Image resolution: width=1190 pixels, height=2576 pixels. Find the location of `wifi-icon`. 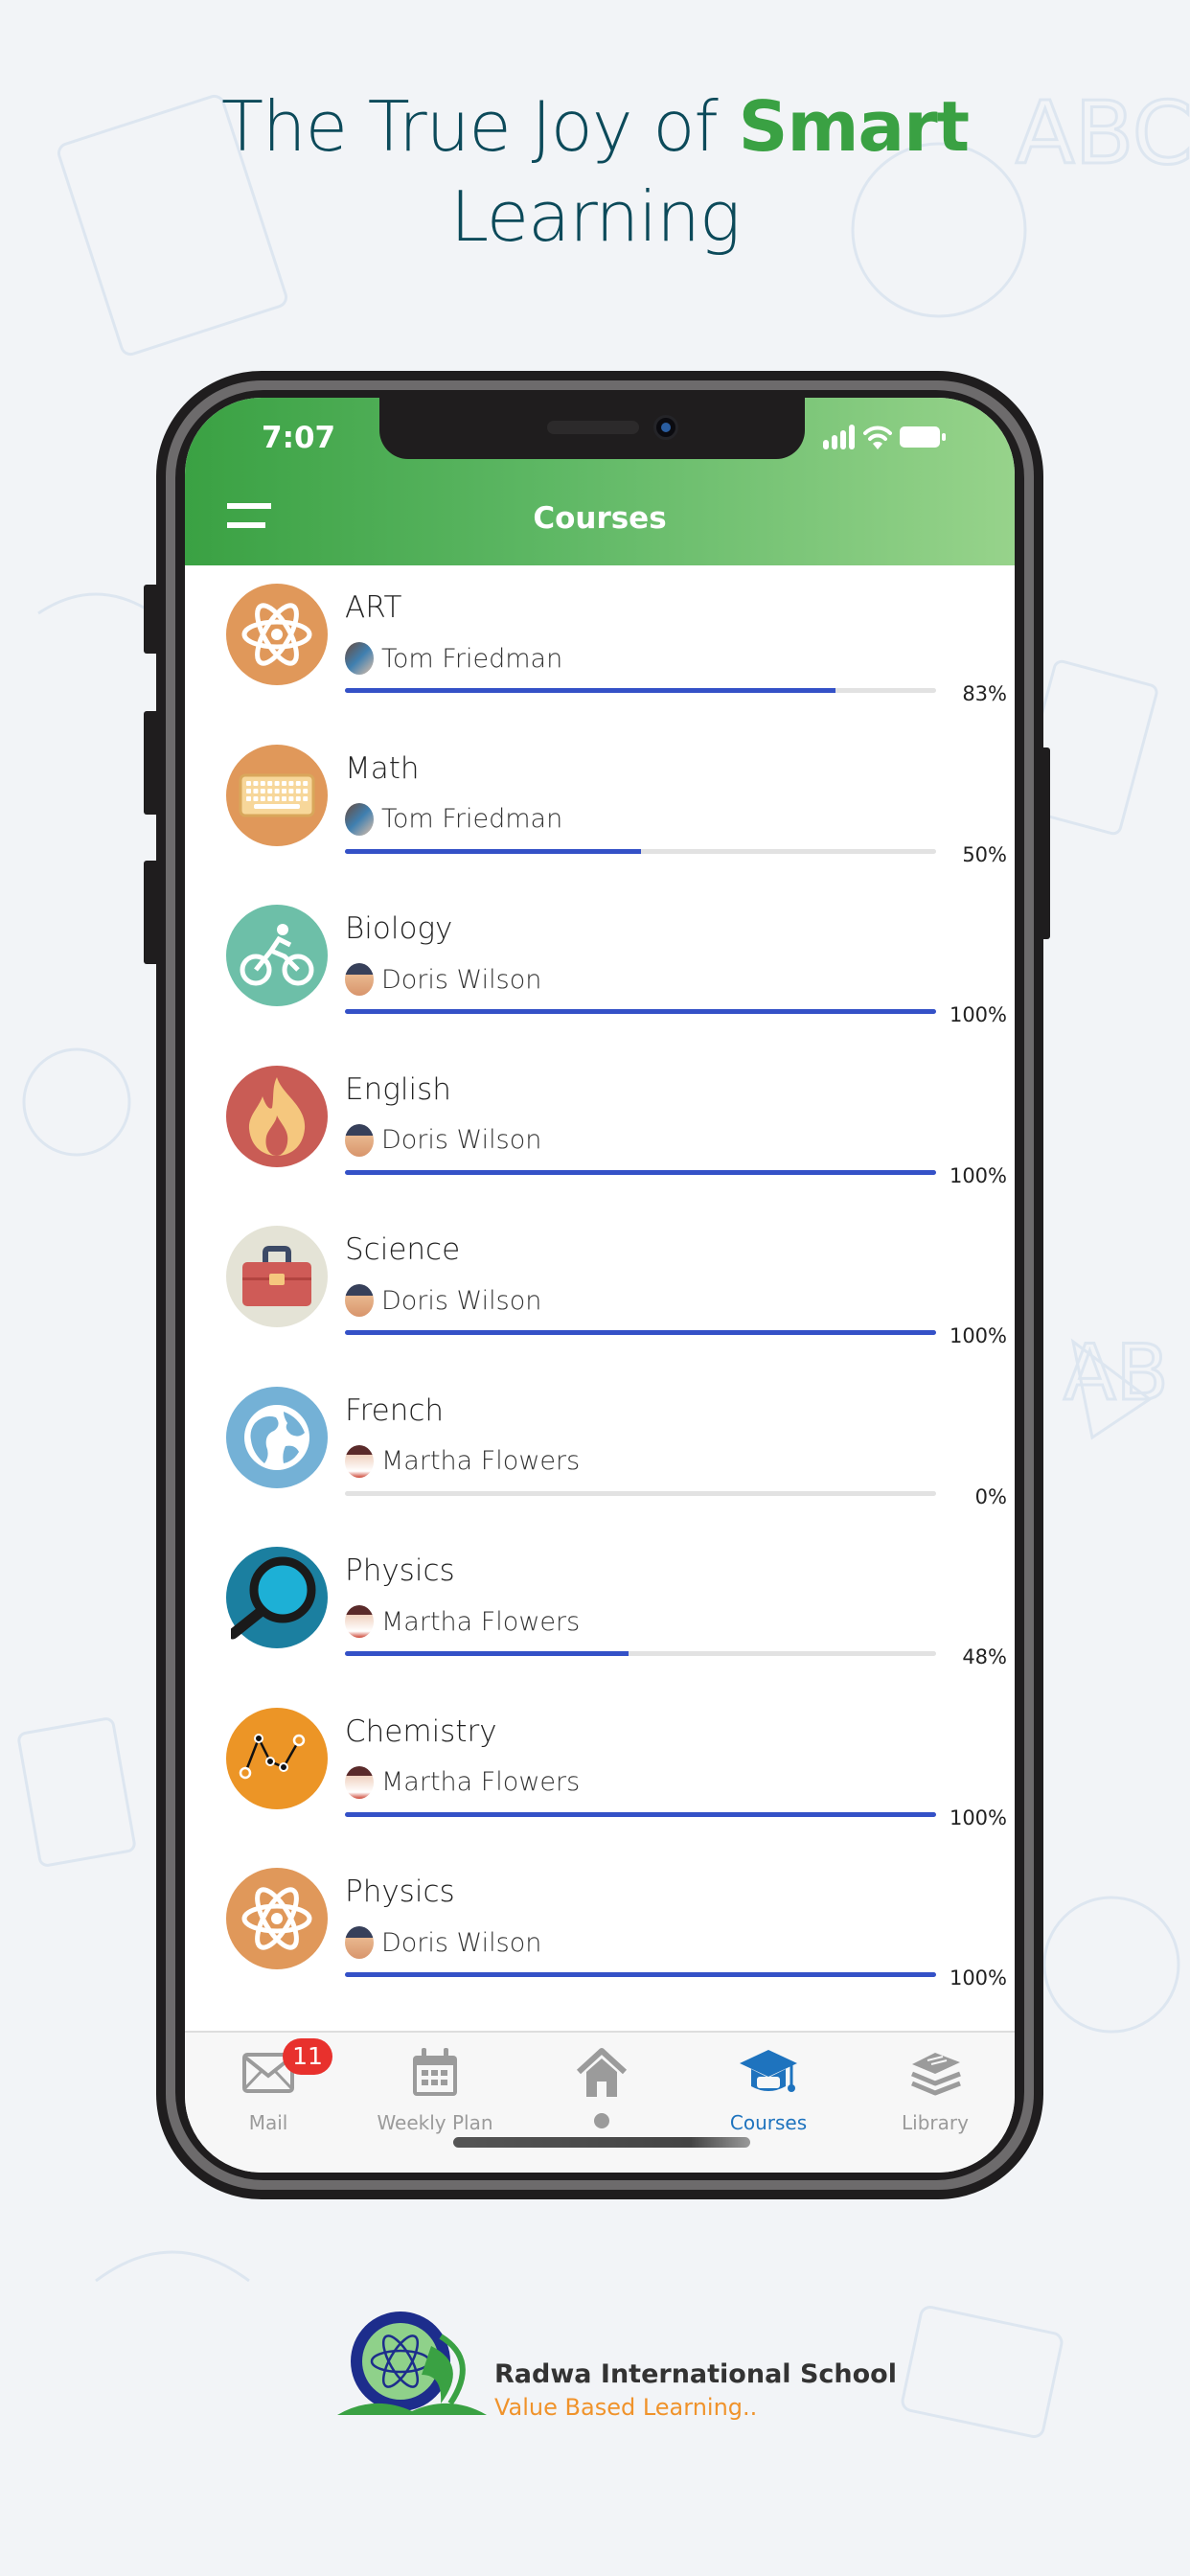

wifi-icon is located at coordinates (878, 437).